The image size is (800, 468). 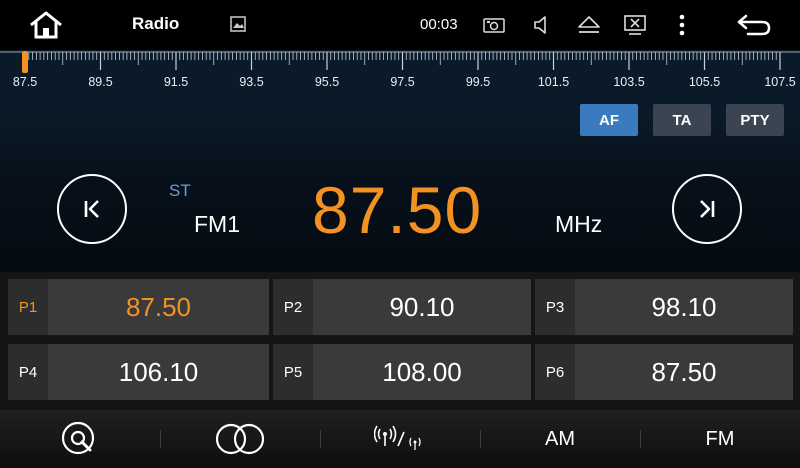 I want to click on broadcast-button, so click(x=400, y=439).